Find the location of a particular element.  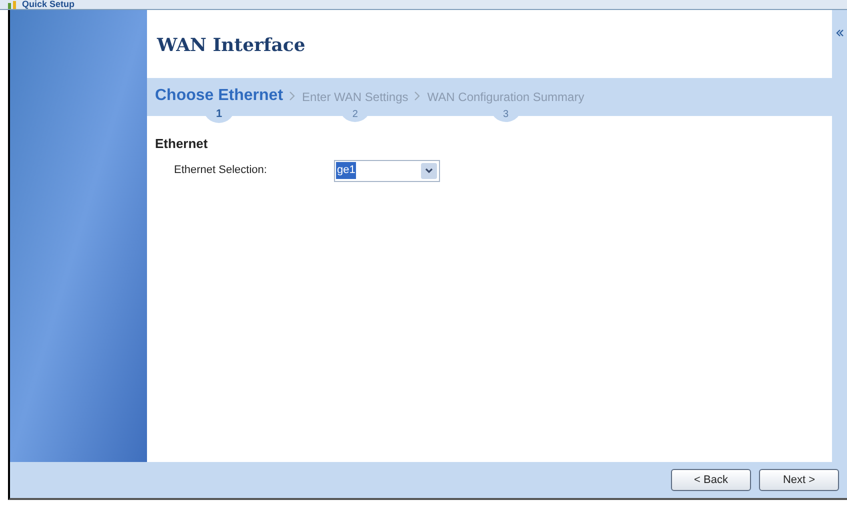

next-button: Next > is located at coordinates (799, 480).